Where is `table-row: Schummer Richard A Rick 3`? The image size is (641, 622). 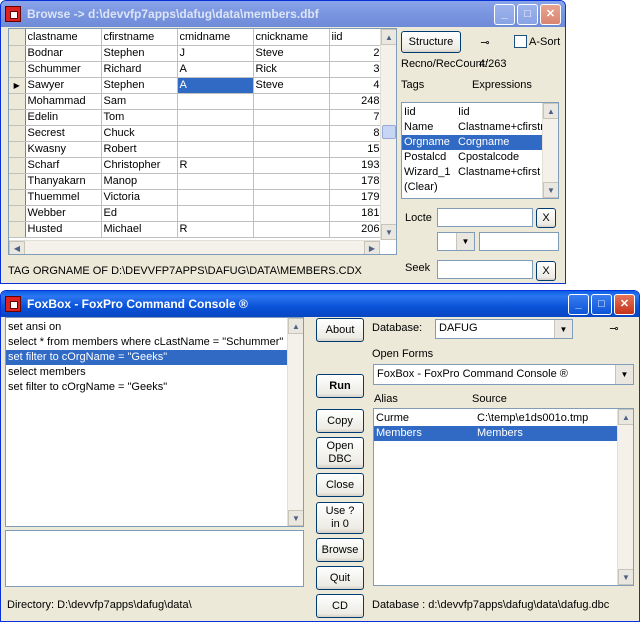 table-row: Schummer Richard A Rick 3 is located at coordinates (196, 69).